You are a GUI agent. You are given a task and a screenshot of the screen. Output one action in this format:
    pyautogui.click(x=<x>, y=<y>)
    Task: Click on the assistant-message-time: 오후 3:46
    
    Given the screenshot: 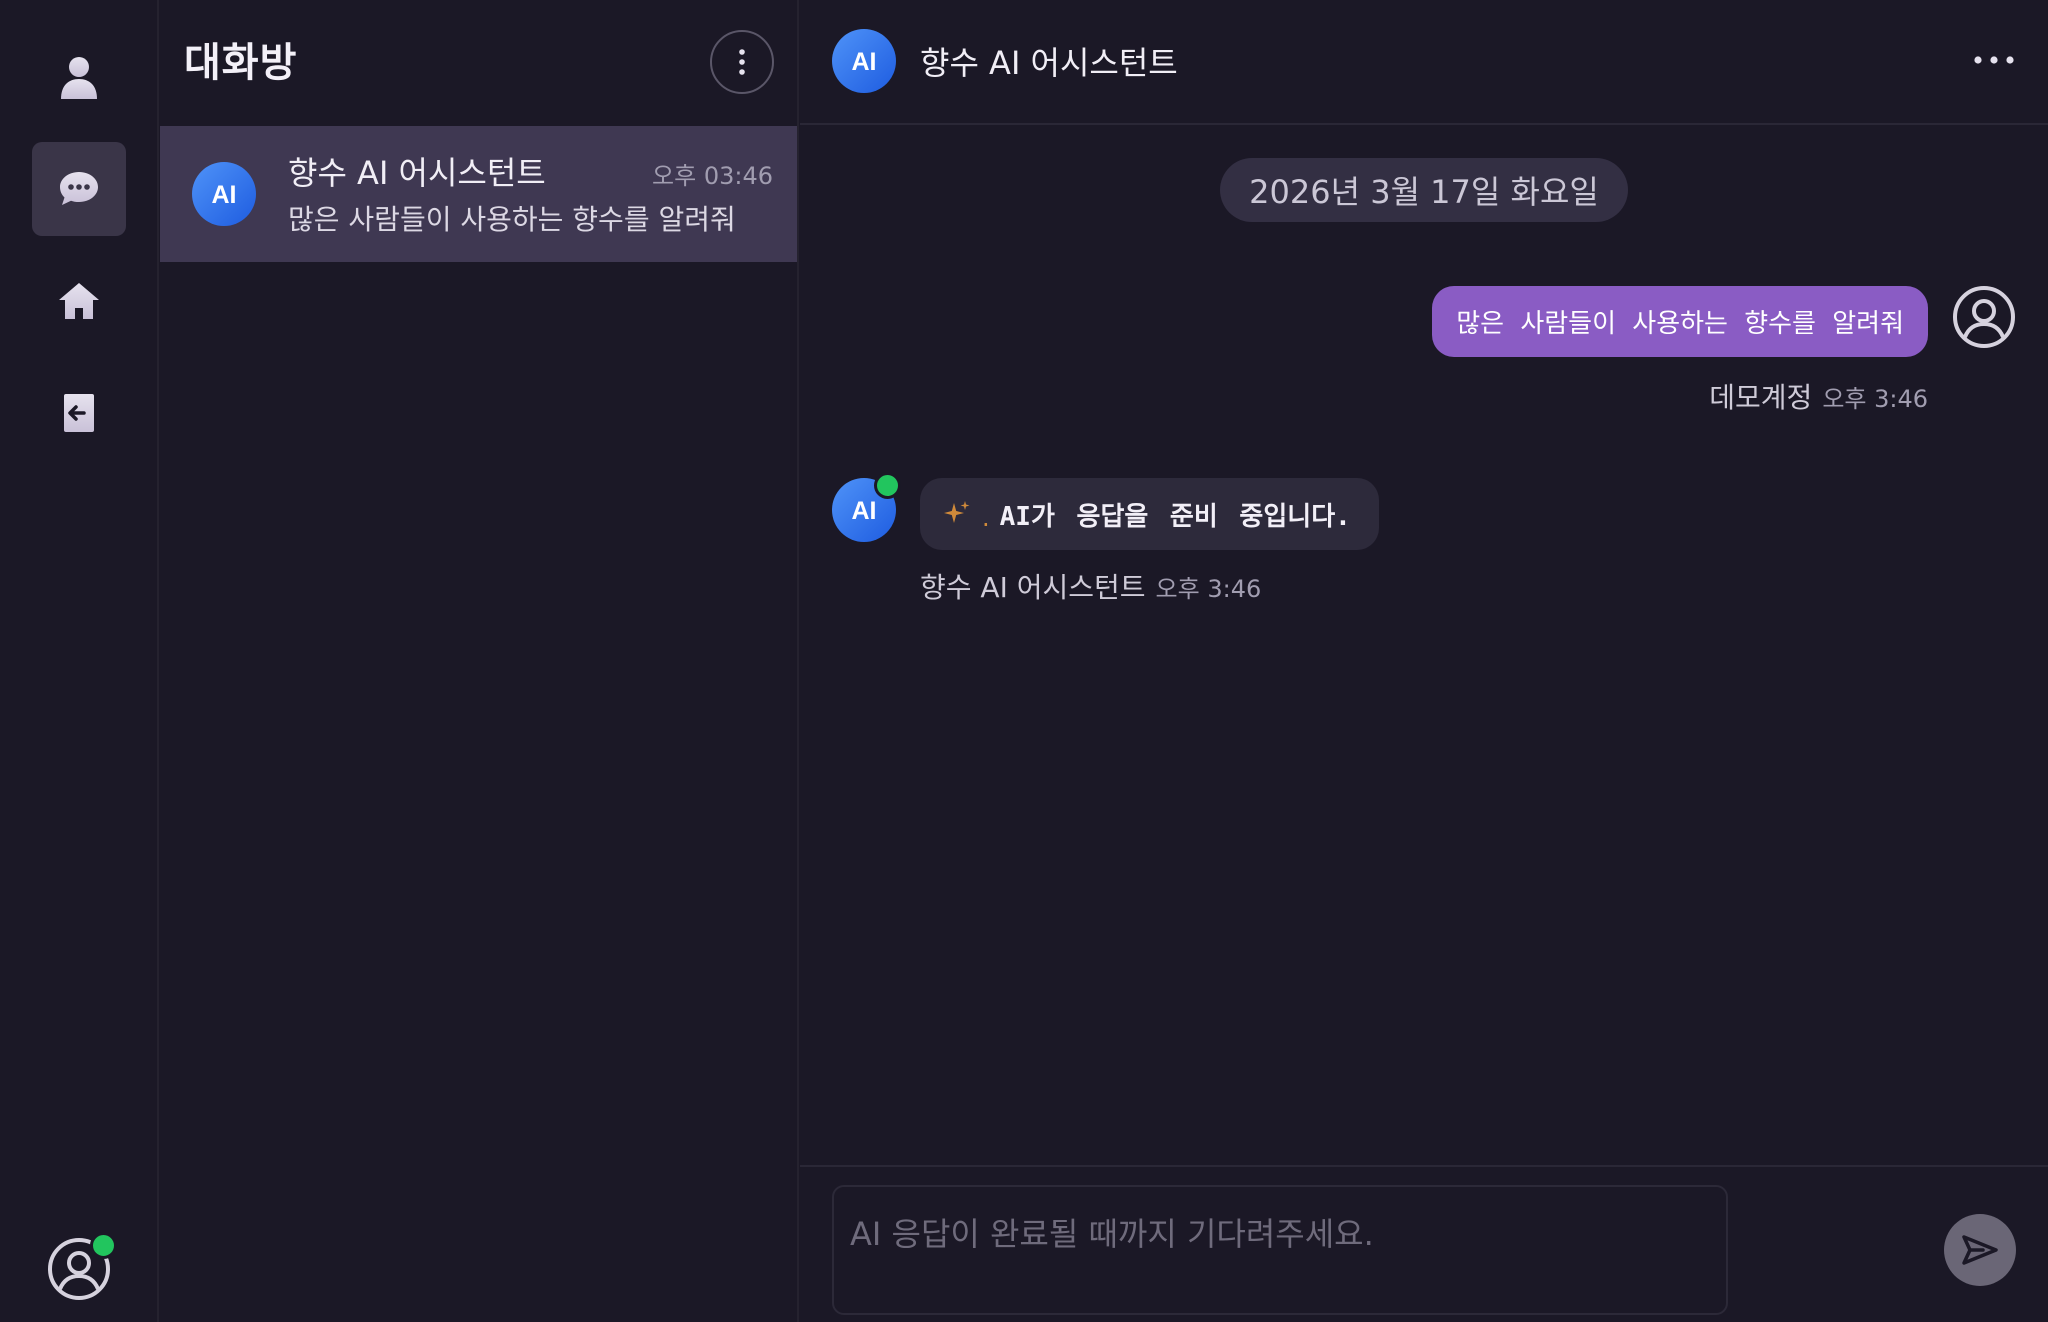 What is the action you would take?
    pyautogui.click(x=1208, y=589)
    